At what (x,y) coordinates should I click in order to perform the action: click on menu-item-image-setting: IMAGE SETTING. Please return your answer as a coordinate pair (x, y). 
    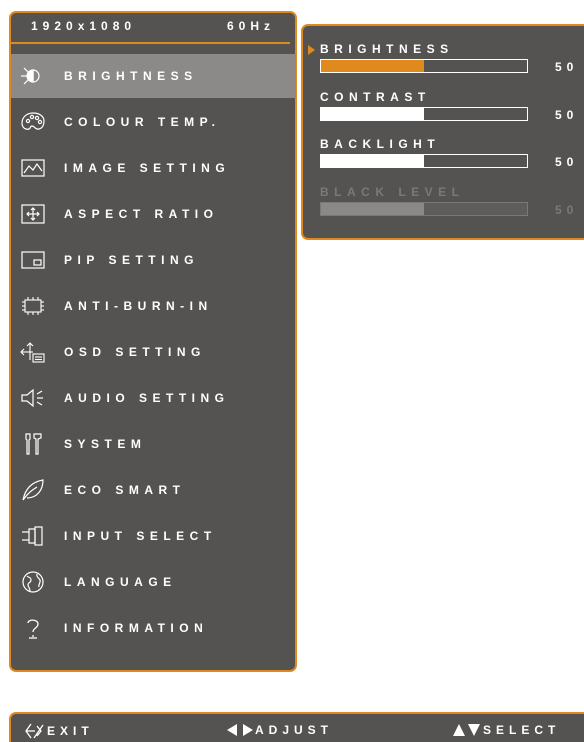
    Looking at the image, I should click on (153, 168).